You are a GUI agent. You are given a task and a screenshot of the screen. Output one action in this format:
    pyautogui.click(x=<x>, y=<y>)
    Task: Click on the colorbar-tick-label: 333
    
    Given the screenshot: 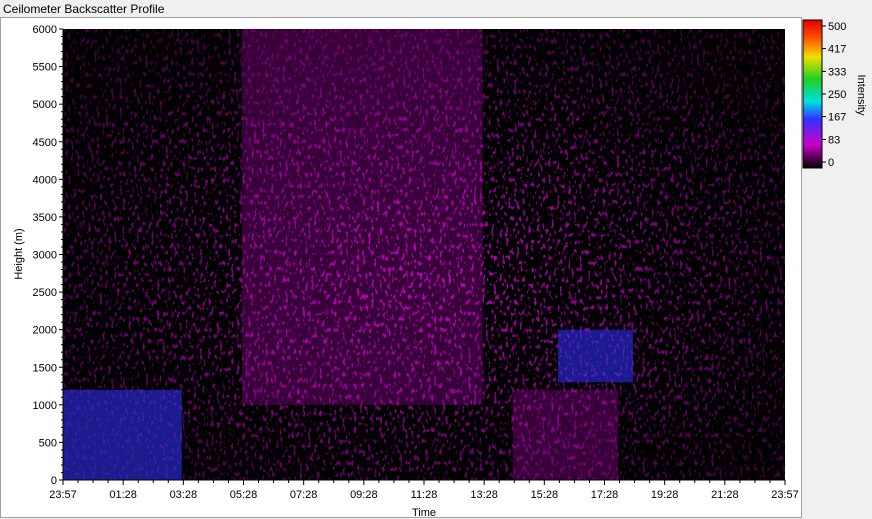 What is the action you would take?
    pyautogui.click(x=837, y=72)
    